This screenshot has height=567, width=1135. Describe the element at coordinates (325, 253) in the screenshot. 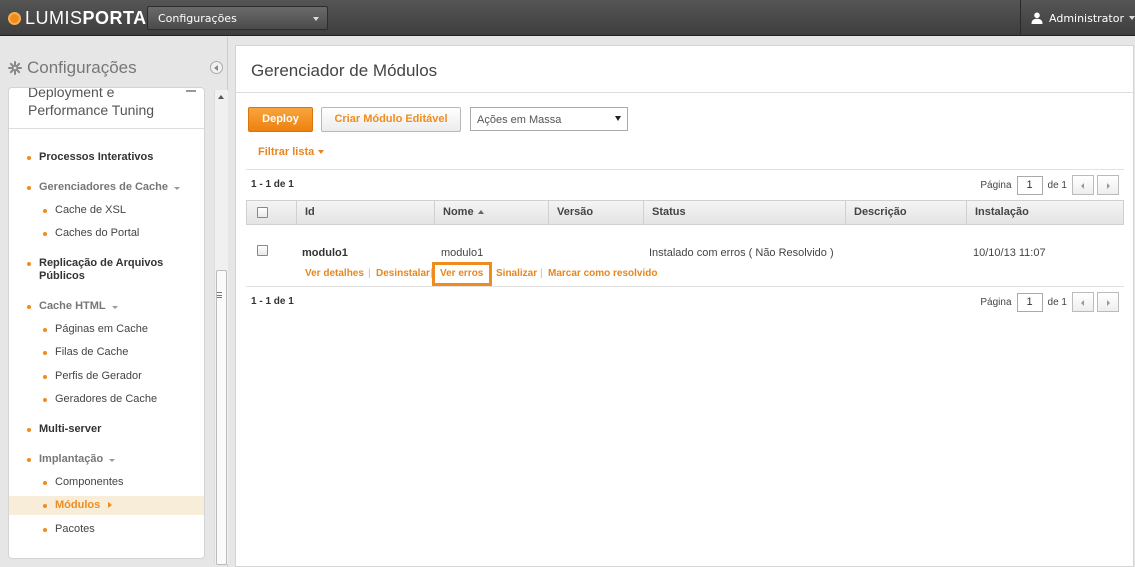

I see `cell-id: modulo1` at that location.